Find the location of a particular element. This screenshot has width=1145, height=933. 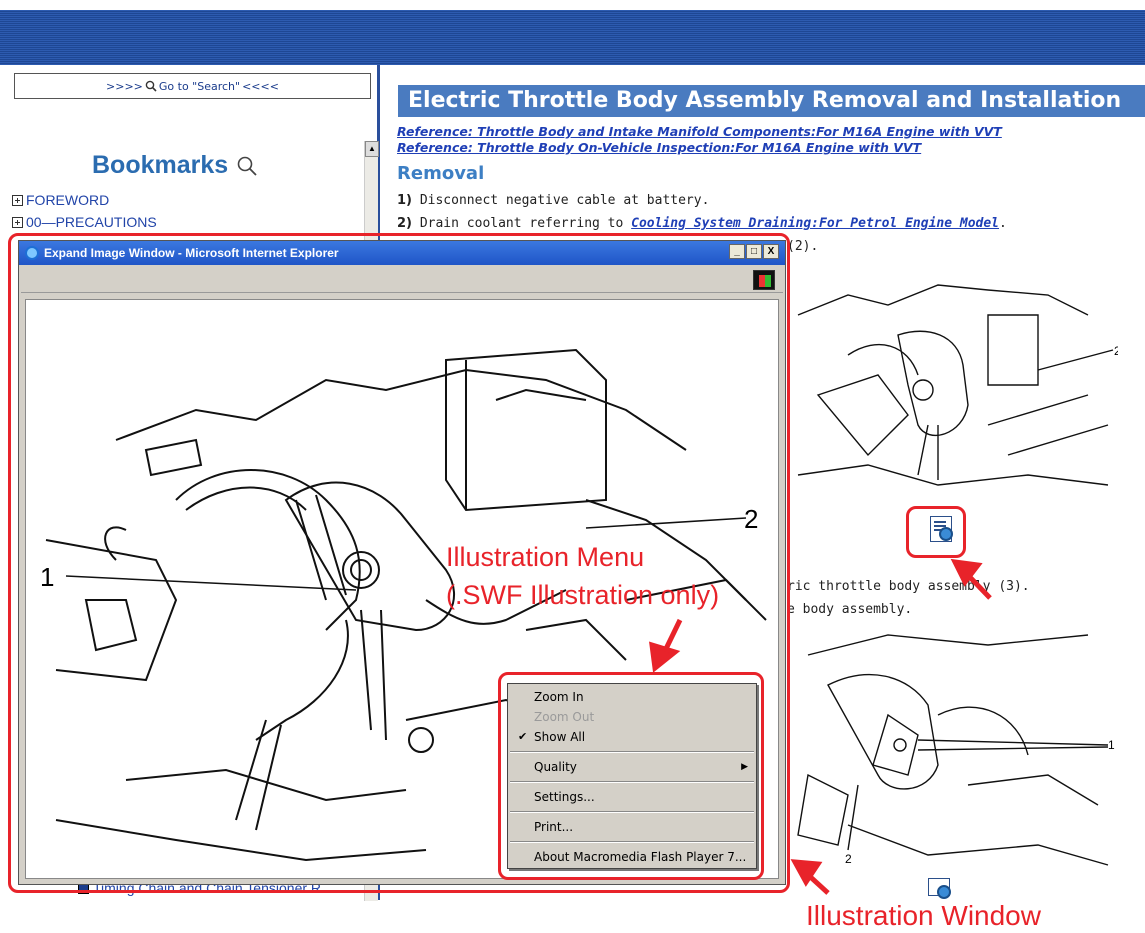

annotation-menu-label: Illustration Menu is located at coordinates (545, 557).